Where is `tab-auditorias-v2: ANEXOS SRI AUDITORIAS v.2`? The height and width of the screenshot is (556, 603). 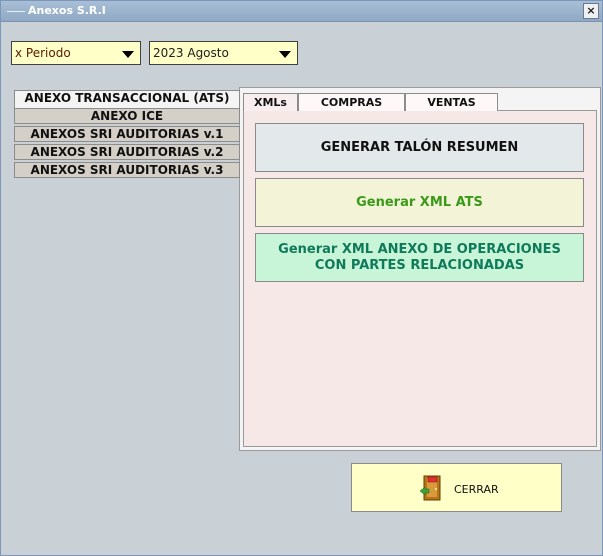 tab-auditorias-v2: ANEXOS SRI AUDITORIAS v.2 is located at coordinates (127, 152).